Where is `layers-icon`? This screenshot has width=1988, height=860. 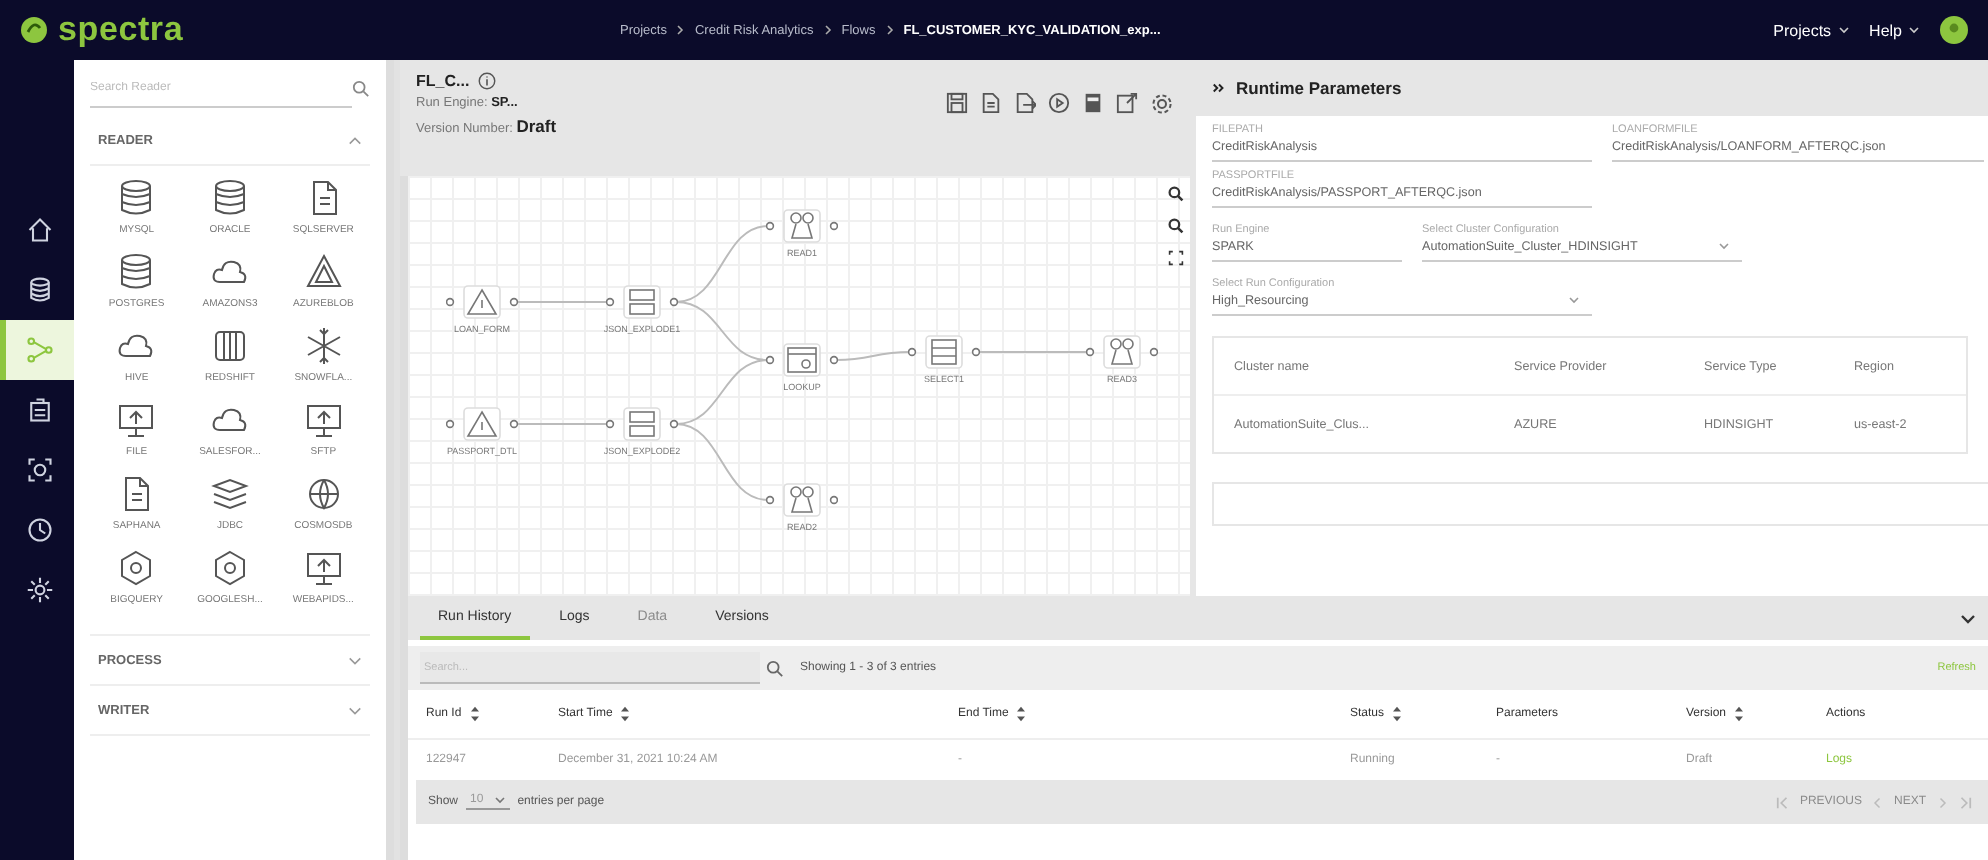 layers-icon is located at coordinates (229, 494).